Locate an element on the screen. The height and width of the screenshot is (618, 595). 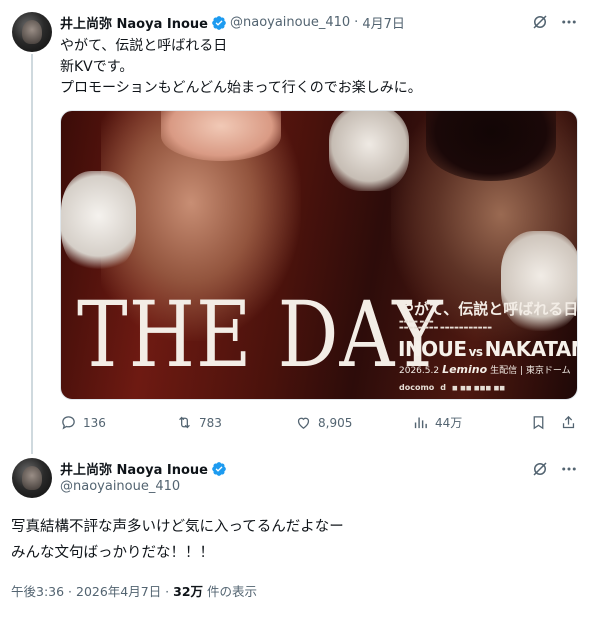
bookmark-button is located at coordinates (541, 422).